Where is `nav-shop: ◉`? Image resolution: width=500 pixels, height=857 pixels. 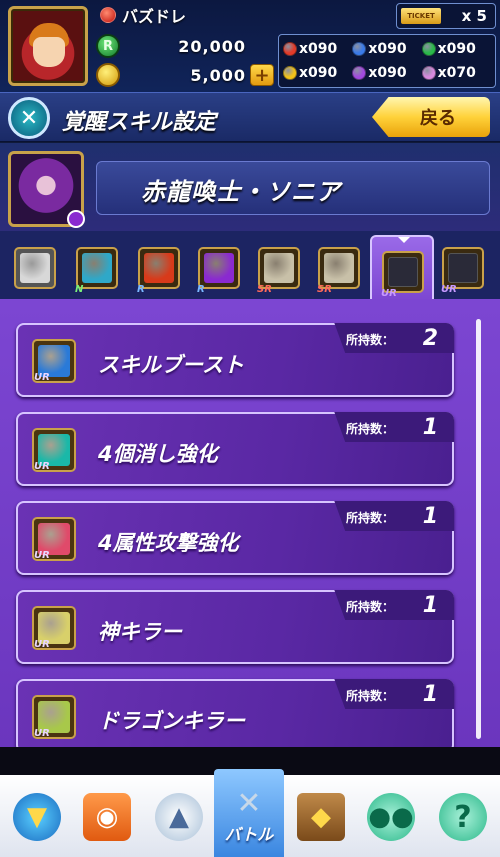 nav-shop: ◉ is located at coordinates (107, 817).